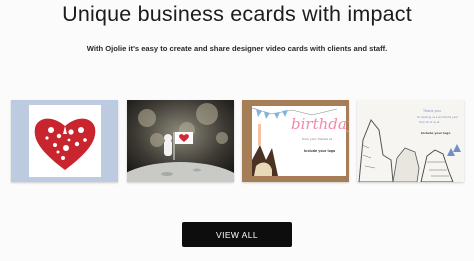 This screenshot has width=474, height=261. Describe the element at coordinates (317, 139) in the screenshot. I see `svg-text: from your friends at` at that location.